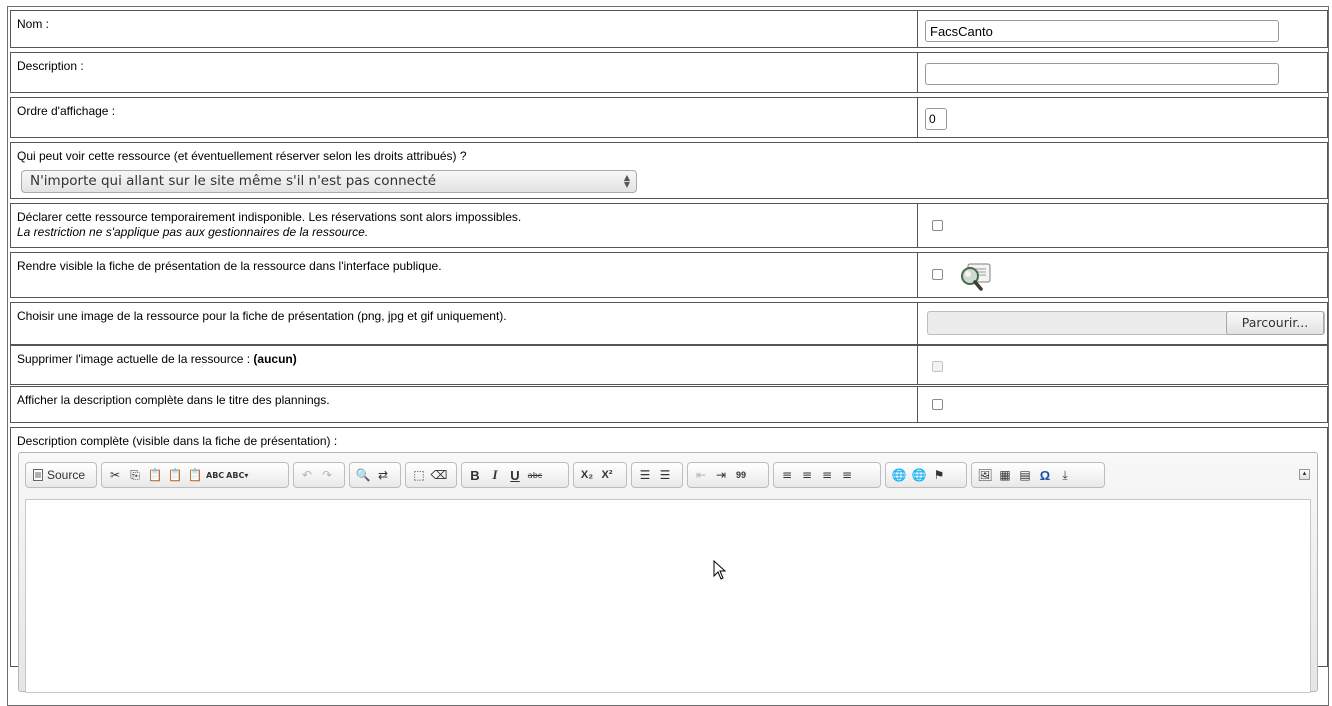 Image resolution: width=1332 pixels, height=706 pixels. Describe the element at coordinates (50, 66) in the screenshot. I see `description-label: Description :` at that location.